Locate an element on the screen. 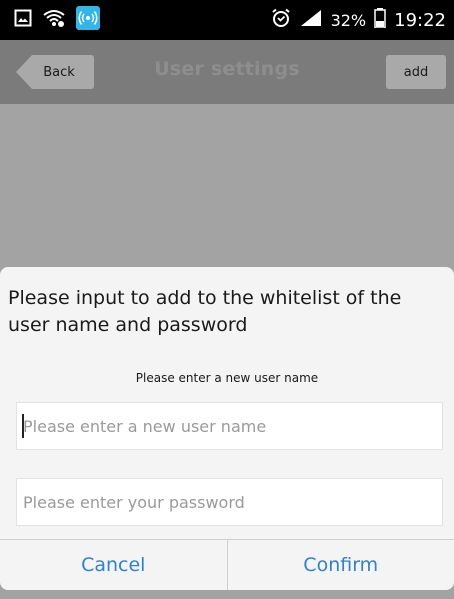 This screenshot has height=599, width=454. add-button: add is located at coordinates (416, 72).